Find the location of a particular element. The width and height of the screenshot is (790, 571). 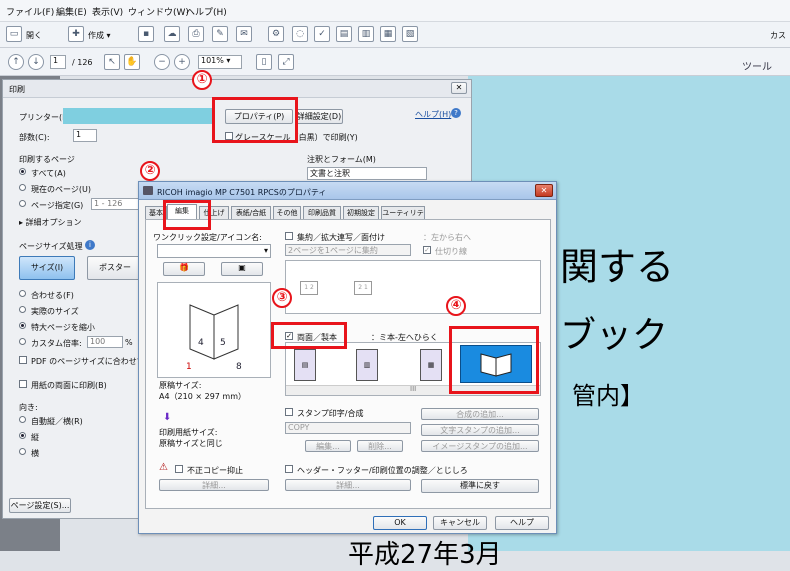

doc-line-4: 平成27年3月 is located at coordinates (425, 555).